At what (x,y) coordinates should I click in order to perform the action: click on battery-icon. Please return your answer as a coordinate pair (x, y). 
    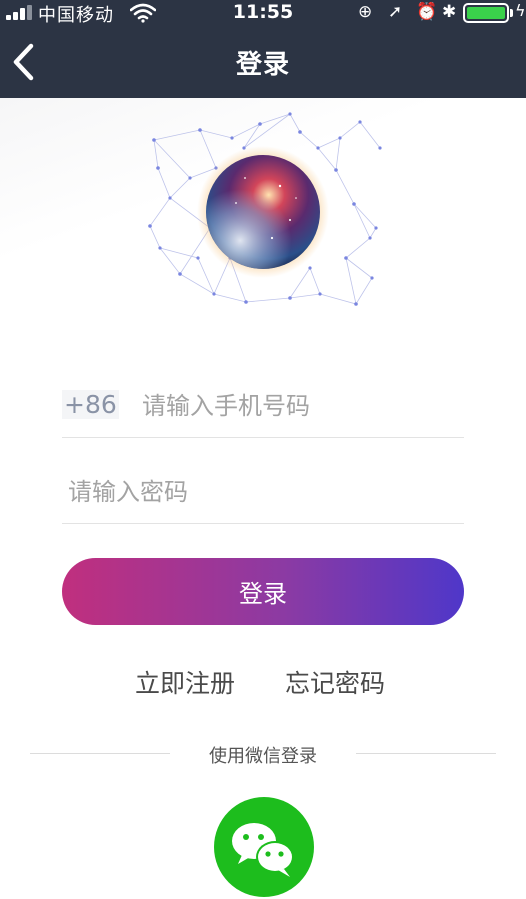
    Looking at the image, I should click on (486, 13).